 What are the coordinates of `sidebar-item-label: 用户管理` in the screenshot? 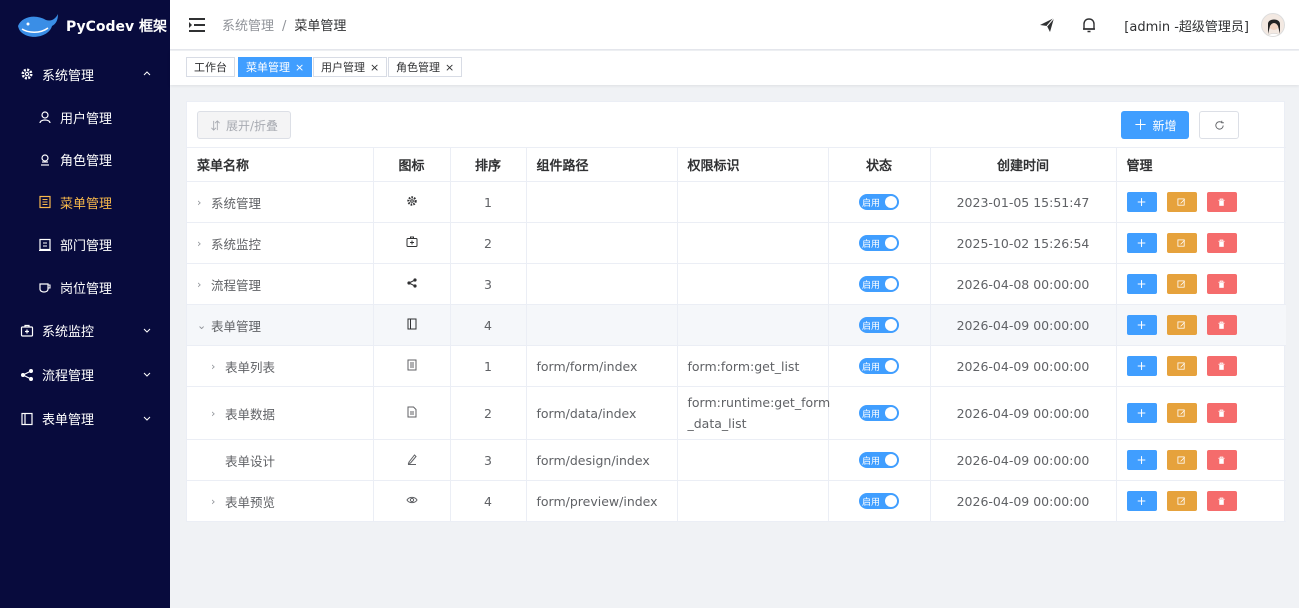 It's located at (86, 119).